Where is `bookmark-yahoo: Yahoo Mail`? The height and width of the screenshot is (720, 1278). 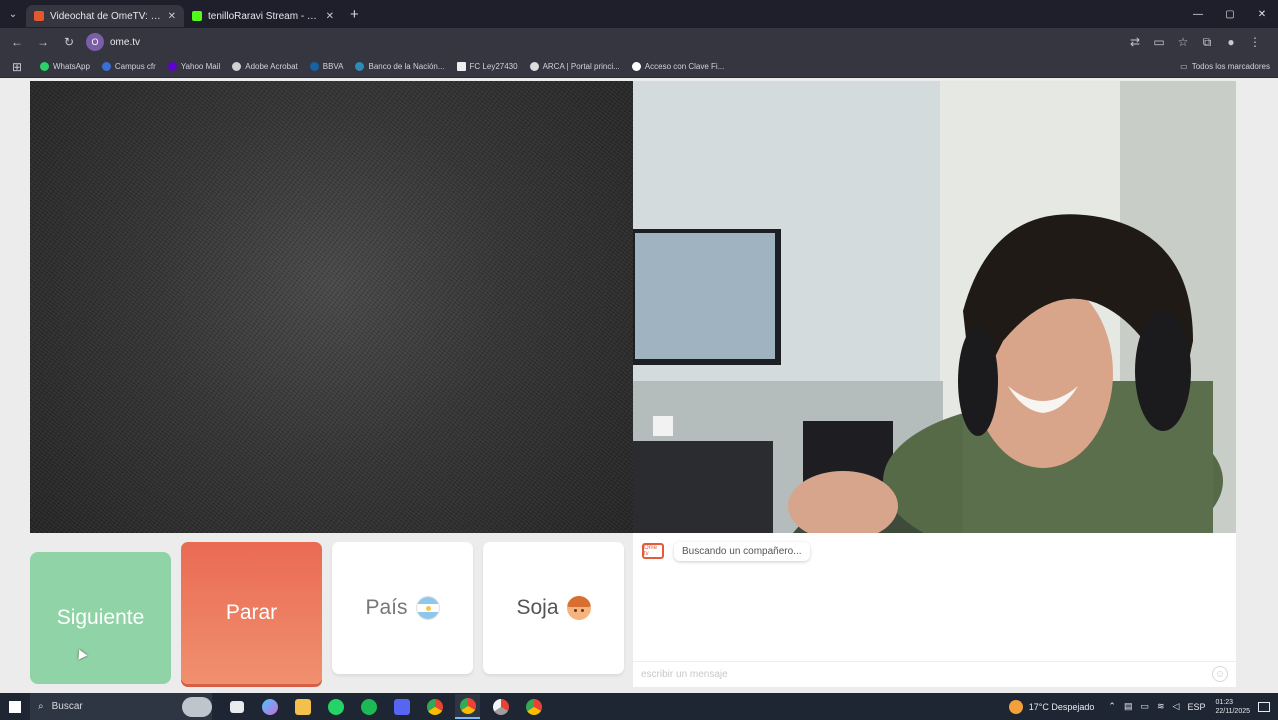 bookmark-yahoo: Yahoo Mail is located at coordinates (194, 66).